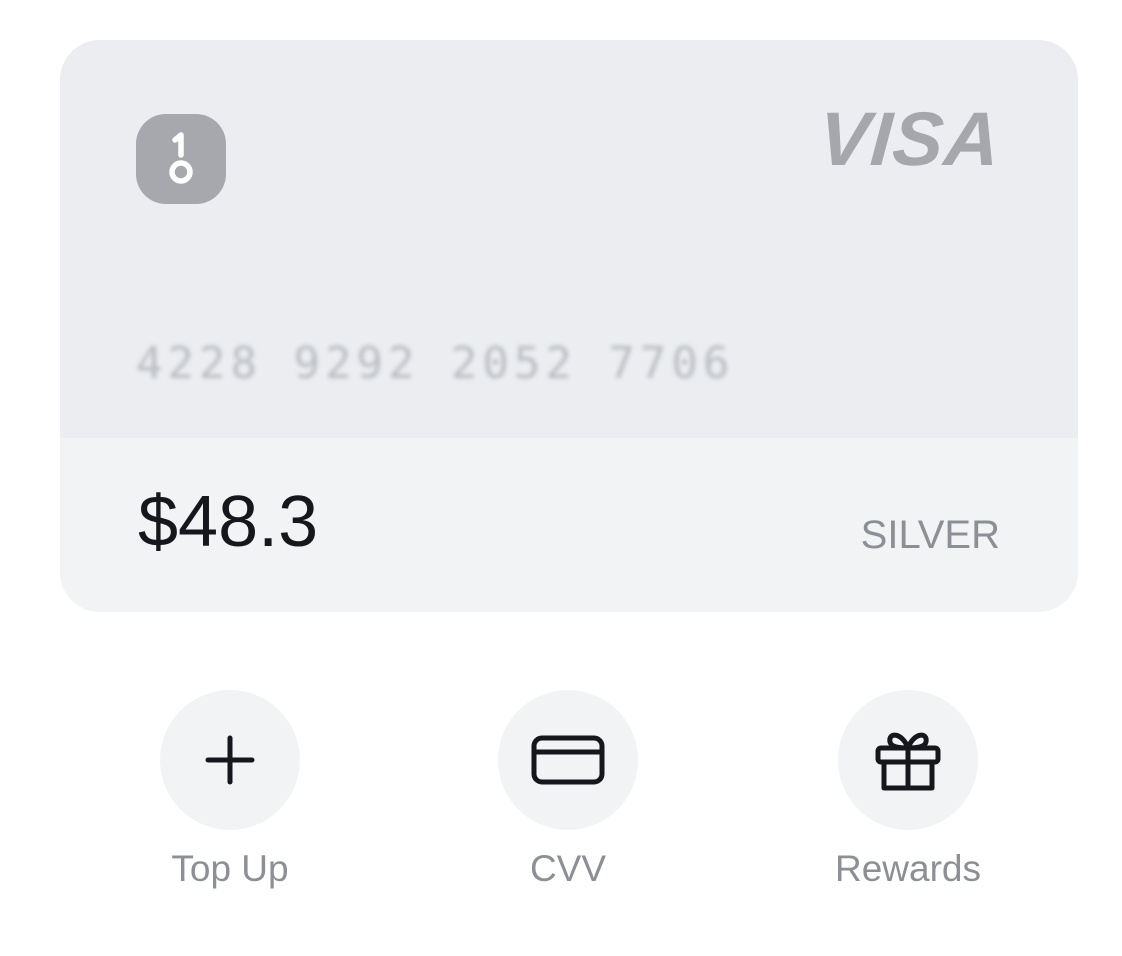 Image resolution: width=1122 pixels, height=956 pixels. What do you see at coordinates (181, 159) in the screenshot?
I see `one-key-icon` at bounding box center [181, 159].